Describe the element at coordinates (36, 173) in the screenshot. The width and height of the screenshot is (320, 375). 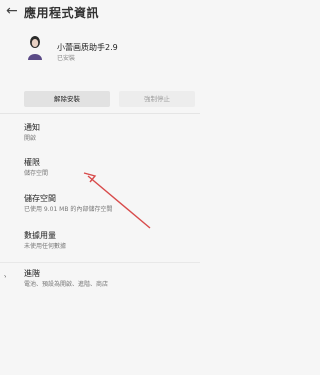
I see `settings-item-subtitle: 儲存空間` at that location.